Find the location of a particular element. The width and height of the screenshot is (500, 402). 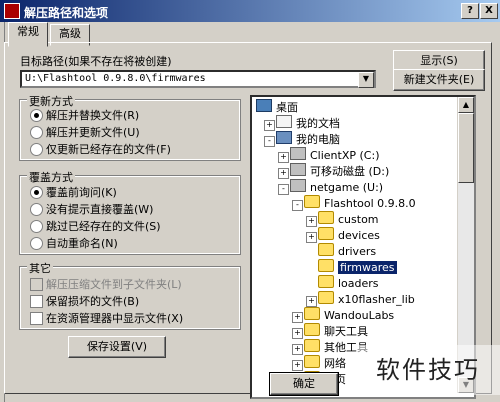

radio-auto-rename-label: 自动重命名(N) is located at coordinates (82, 243).